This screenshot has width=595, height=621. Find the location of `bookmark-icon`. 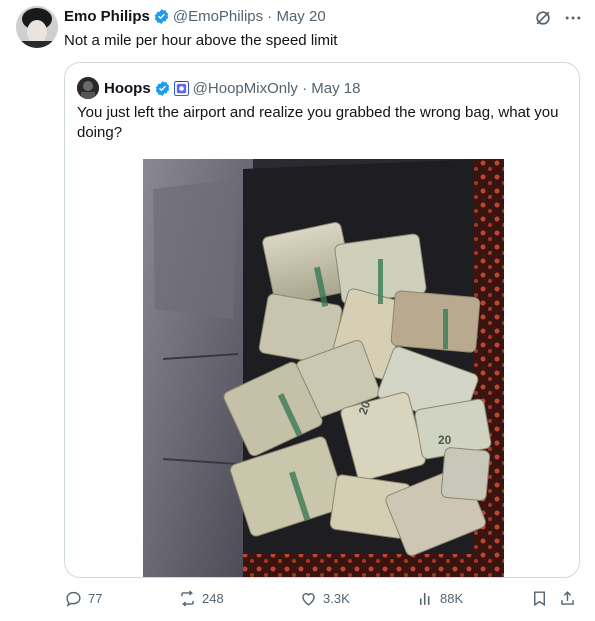

bookmark-icon is located at coordinates (539, 599).